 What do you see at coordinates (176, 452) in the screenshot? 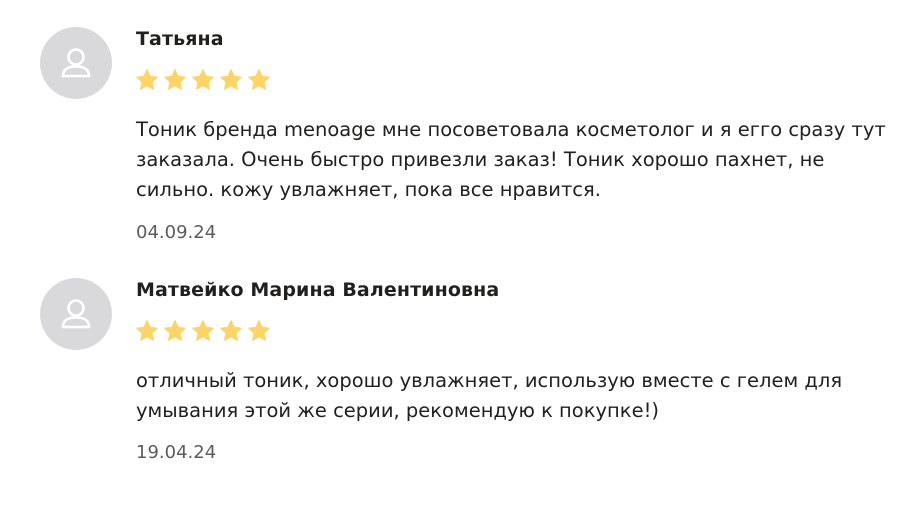
I see `review-date: 19.04.24` at bounding box center [176, 452].